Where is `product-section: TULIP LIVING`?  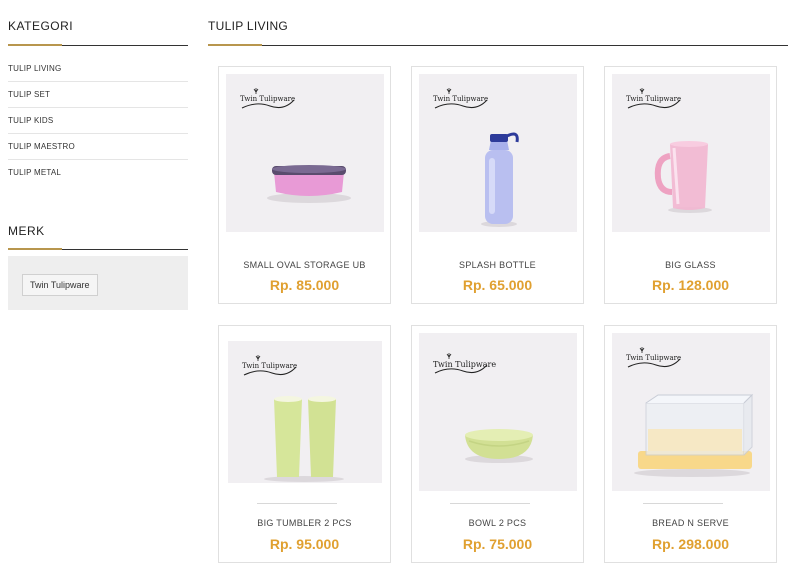 product-section: TULIP LIVING is located at coordinates (498, 23).